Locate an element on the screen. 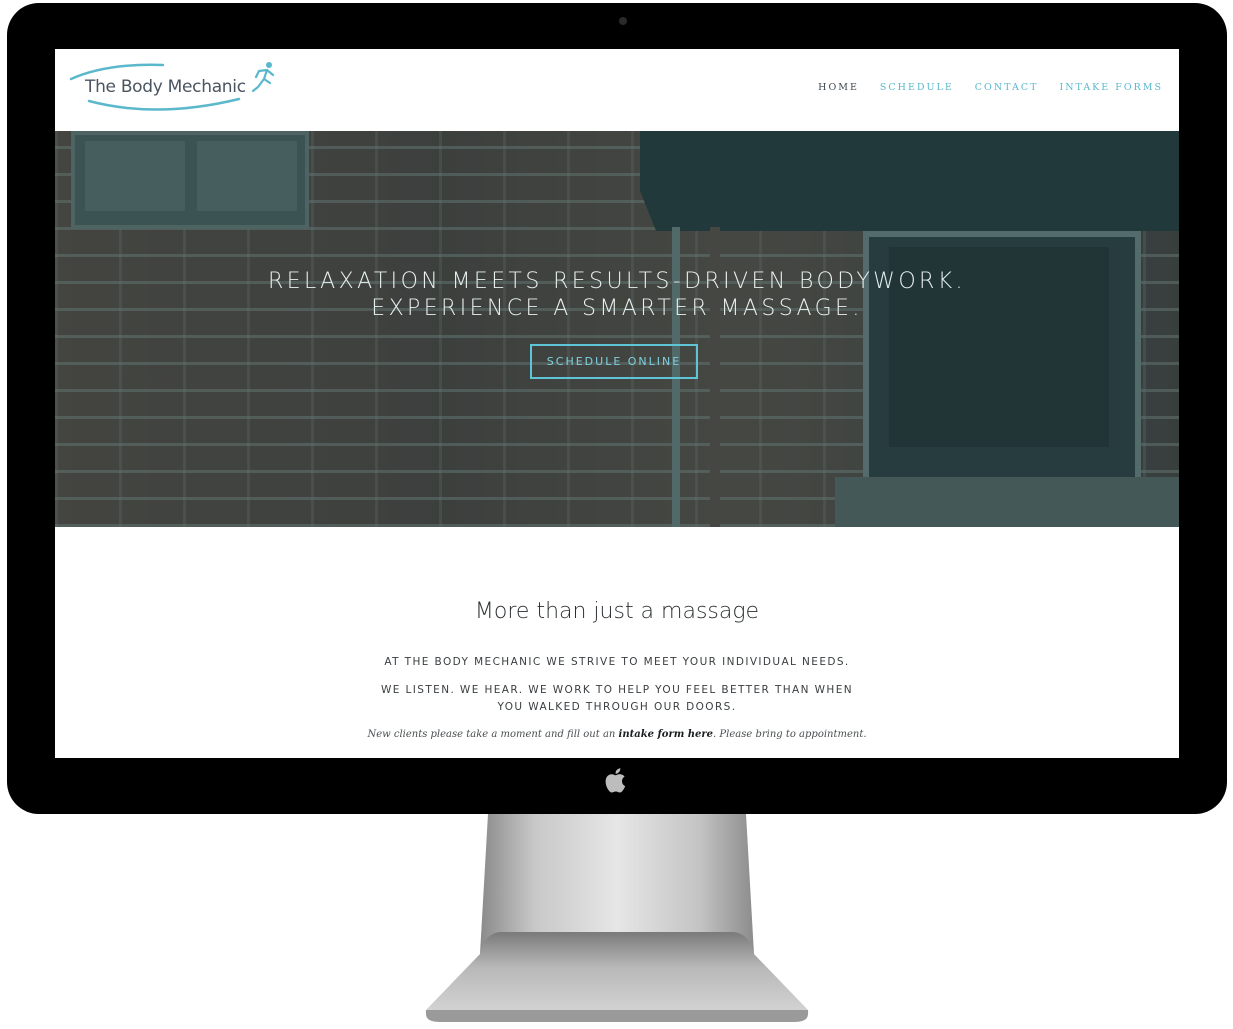 This screenshot has width=1233, height=1029. intro-paragraph-2-line2: YOU WALKED THROUGH OUR DOORS. is located at coordinates (617, 707).